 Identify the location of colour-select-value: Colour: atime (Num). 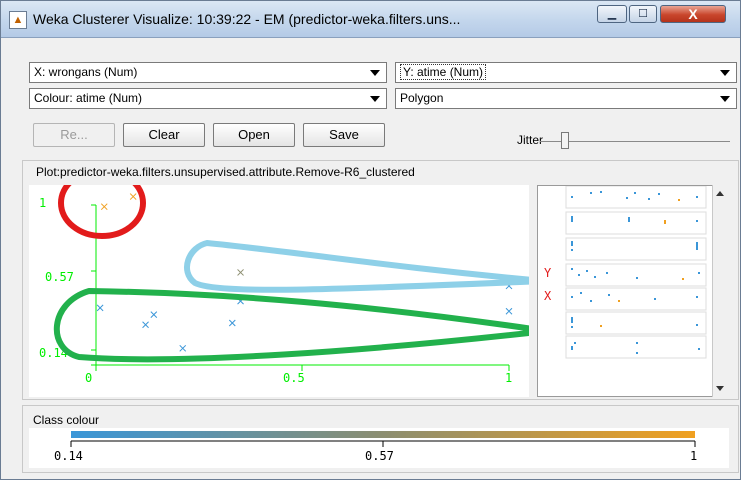
(88, 98).